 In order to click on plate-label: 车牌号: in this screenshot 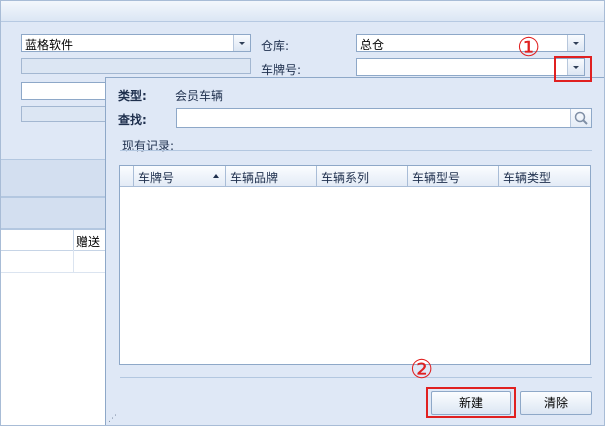, I will do `click(281, 70)`.